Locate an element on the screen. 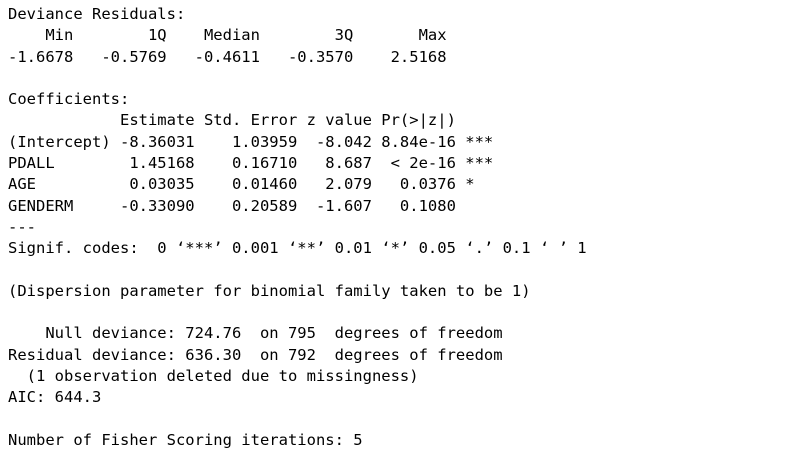 The width and height of the screenshot is (812, 466). deviance-residuals-title: Deviance Residuals: is located at coordinates (97, 14).